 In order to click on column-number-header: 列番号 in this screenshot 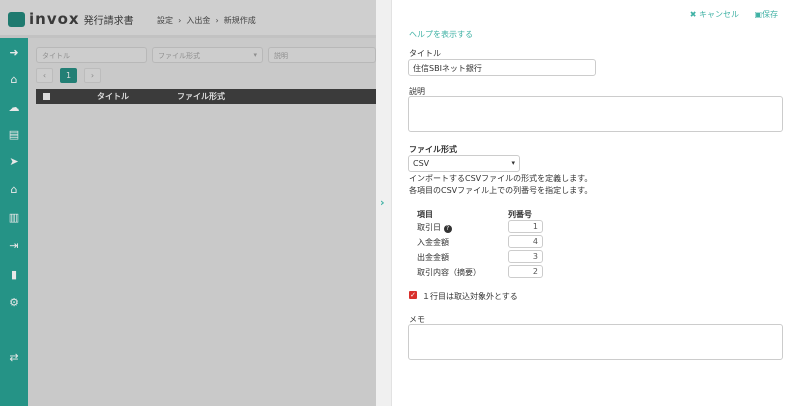, I will do `click(520, 214)`.